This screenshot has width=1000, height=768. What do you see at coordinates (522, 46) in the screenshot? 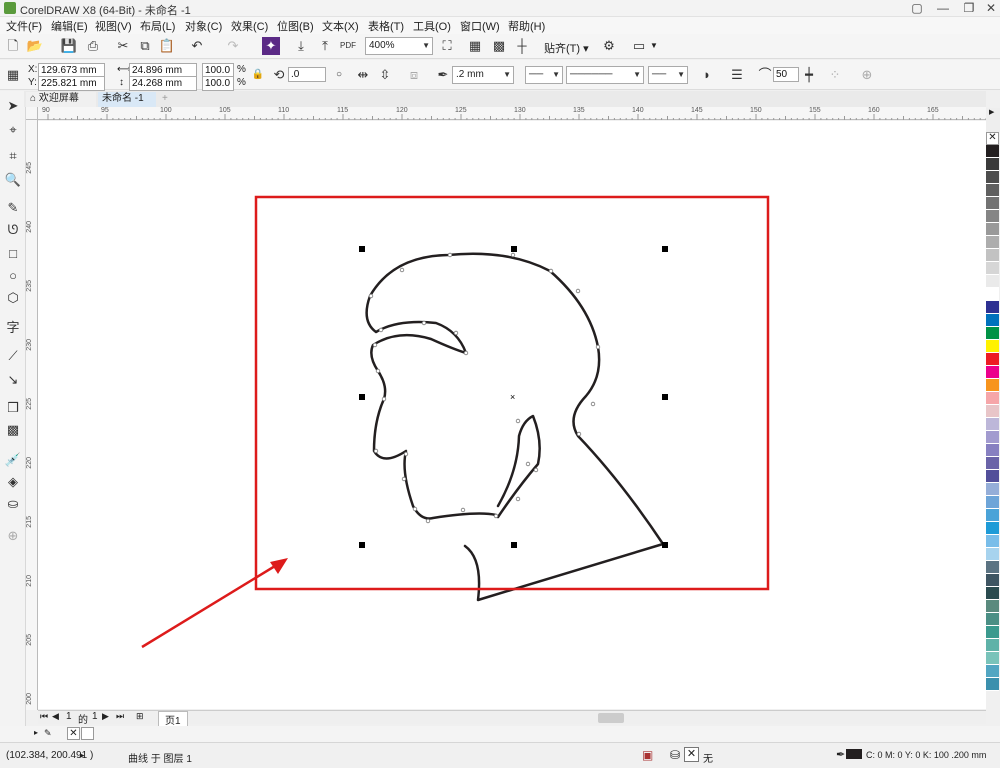
I see `show-guidelines-icon: ┼` at bounding box center [522, 46].